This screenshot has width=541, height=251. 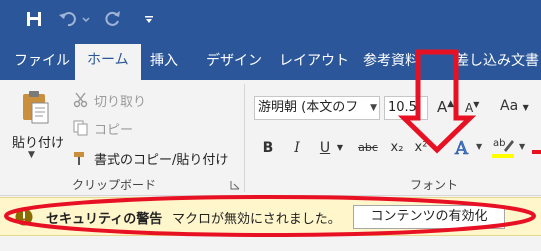 What do you see at coordinates (421, 148) in the screenshot?
I see `superscript-button: x²` at bounding box center [421, 148].